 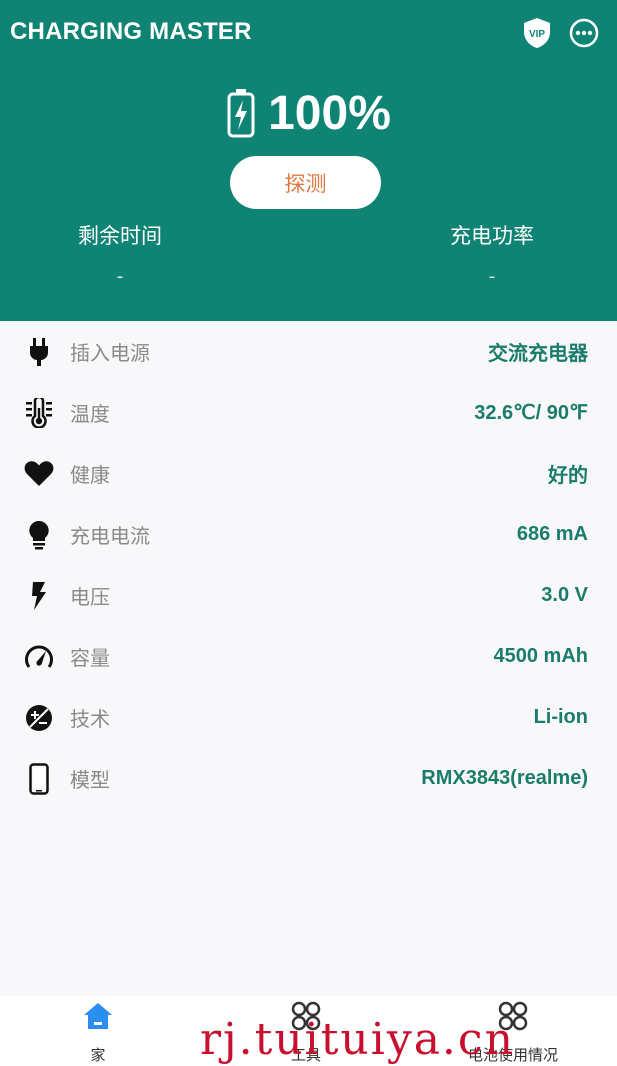 What do you see at coordinates (90, 414) in the screenshot?
I see `detail-label: 温度` at bounding box center [90, 414].